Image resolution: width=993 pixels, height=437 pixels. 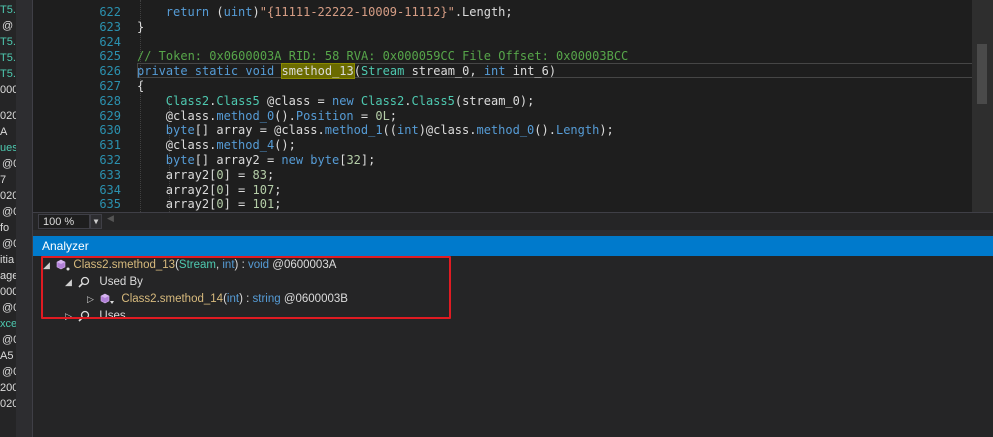 What do you see at coordinates (110, 115) in the screenshot?
I see `line-number: 629` at bounding box center [110, 115].